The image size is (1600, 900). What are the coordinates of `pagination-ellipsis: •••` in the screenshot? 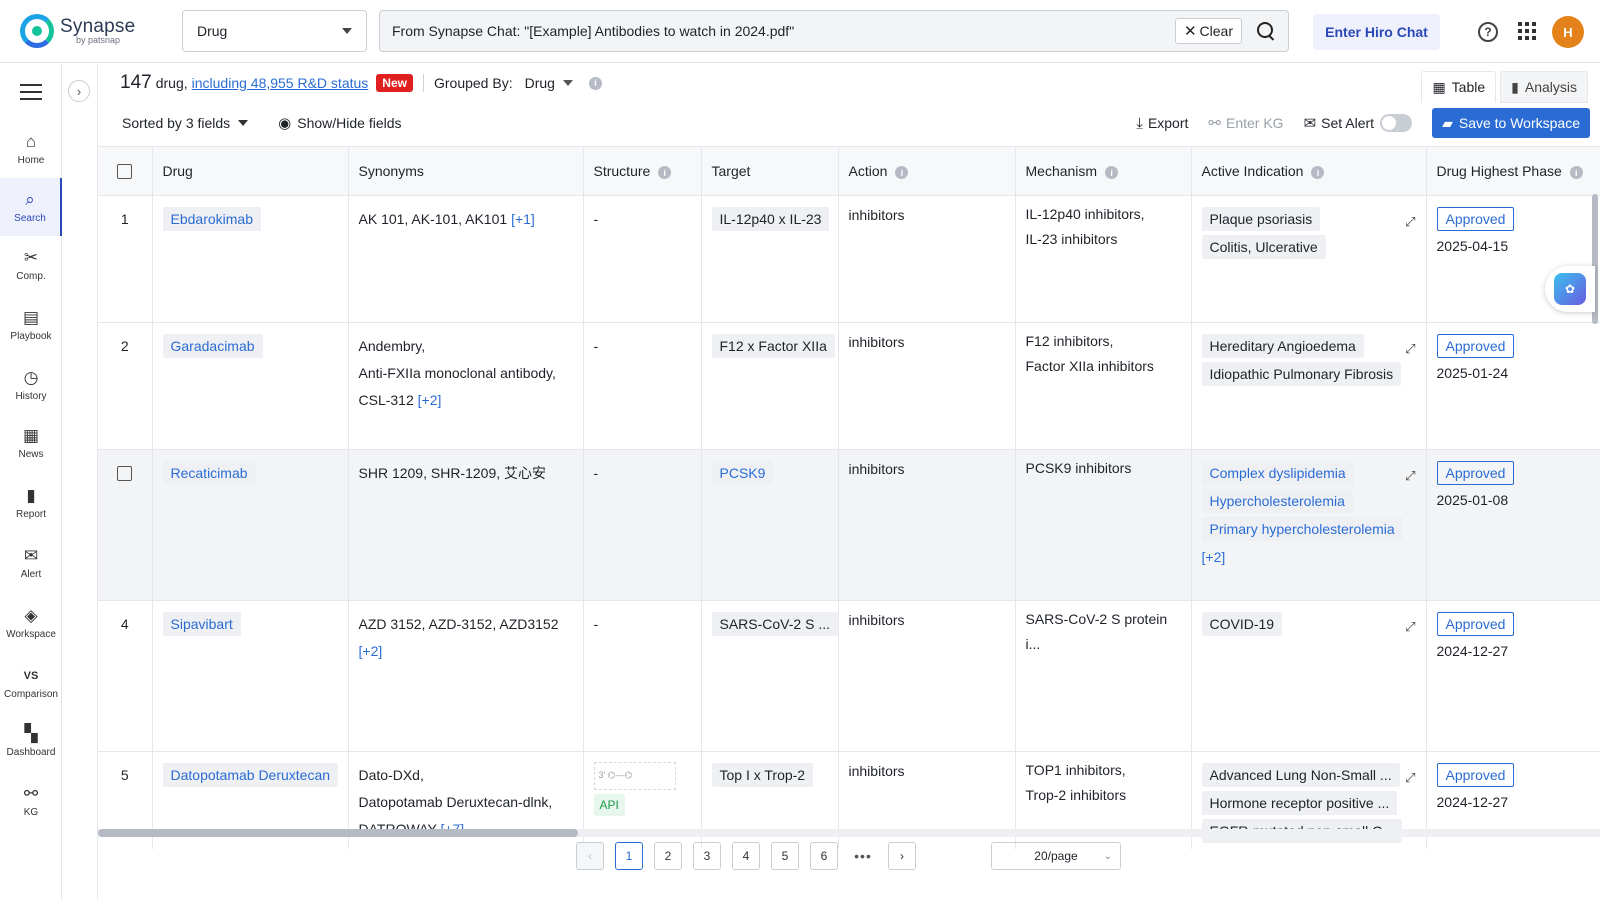 It's located at (863, 856).